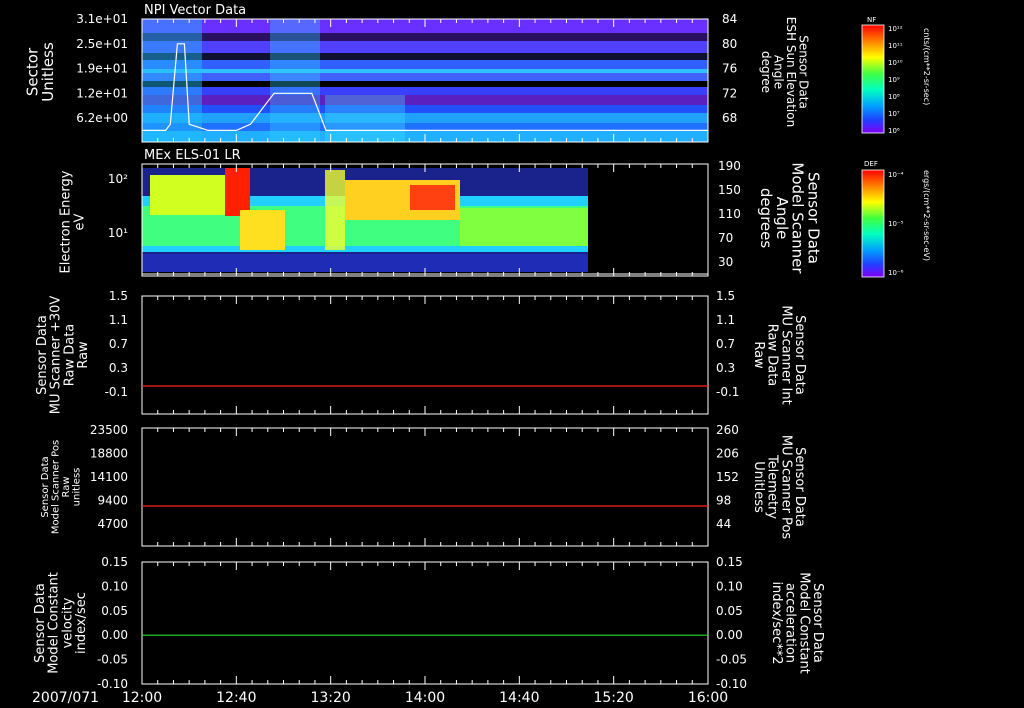  I want to click on npi-right-tick: 72, so click(729, 93).